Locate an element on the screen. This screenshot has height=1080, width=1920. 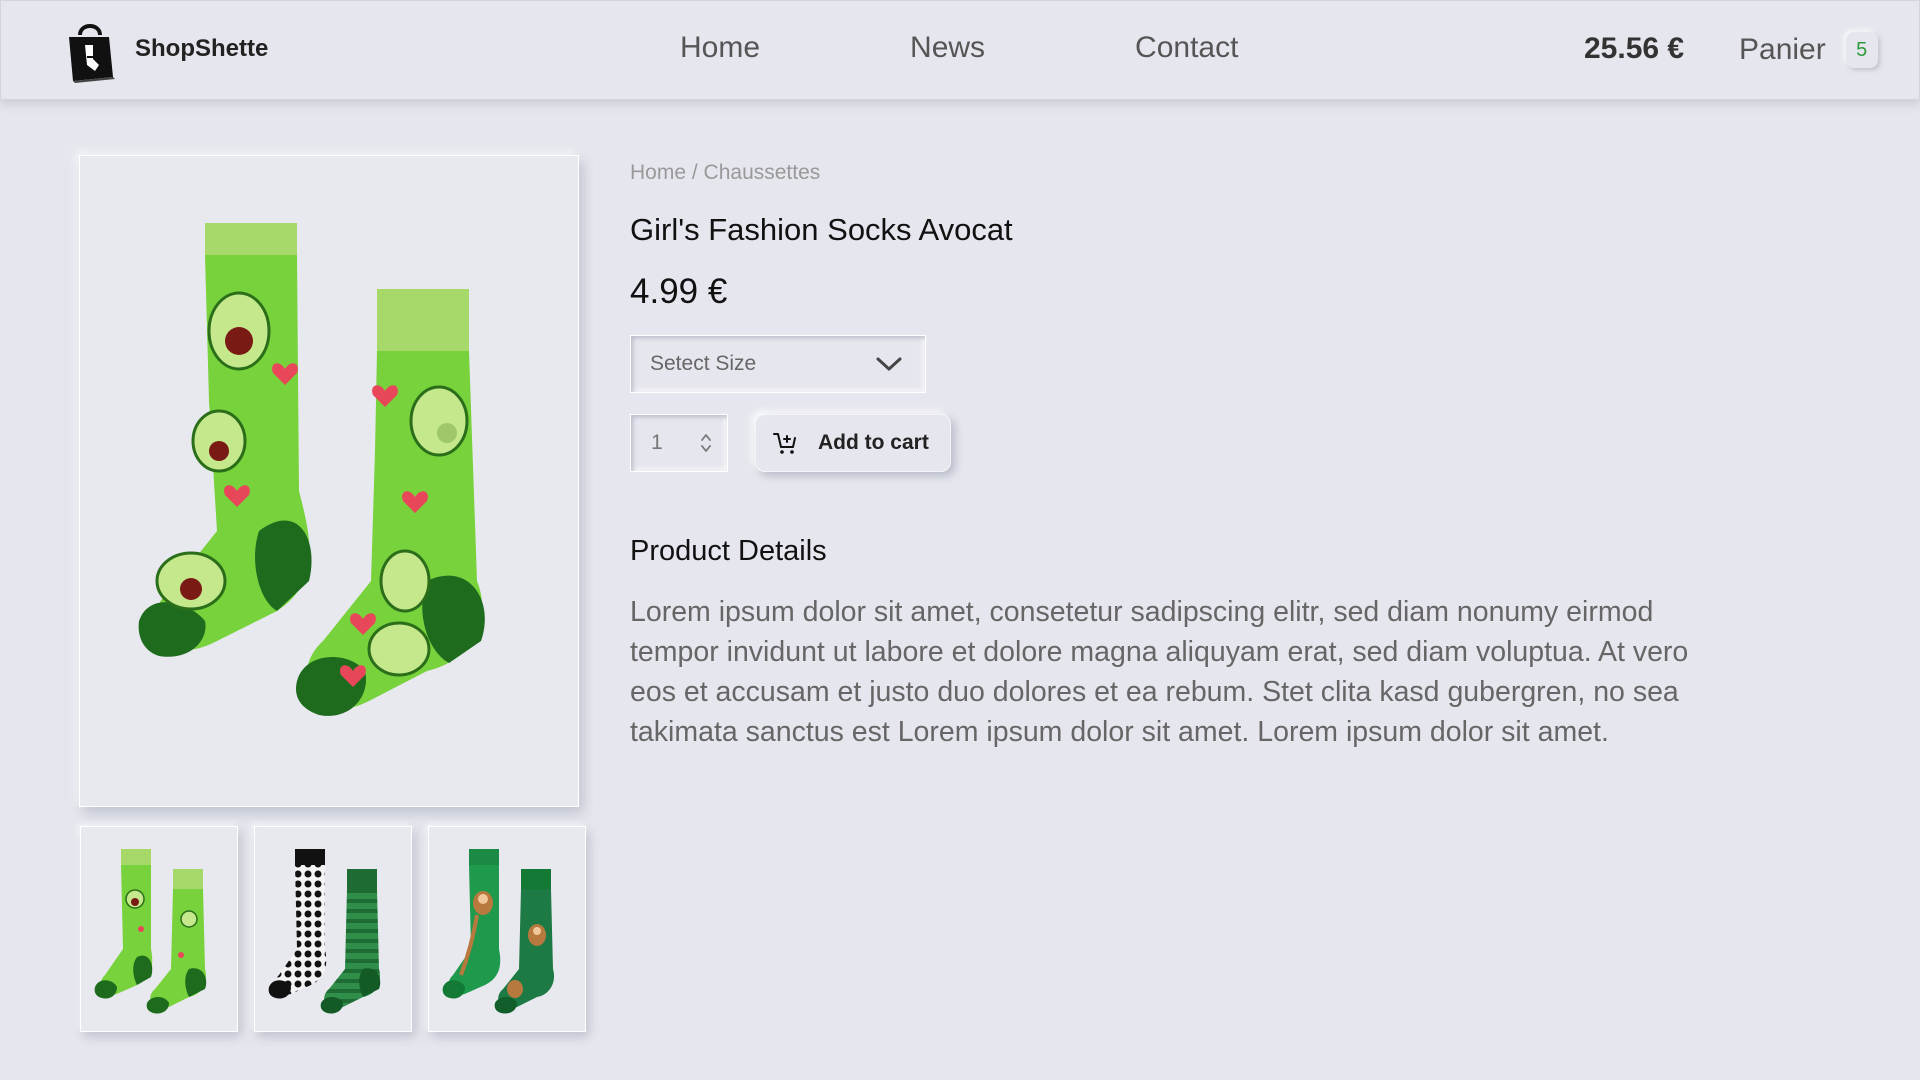
quantity-value: 1 is located at coordinates (657, 442).